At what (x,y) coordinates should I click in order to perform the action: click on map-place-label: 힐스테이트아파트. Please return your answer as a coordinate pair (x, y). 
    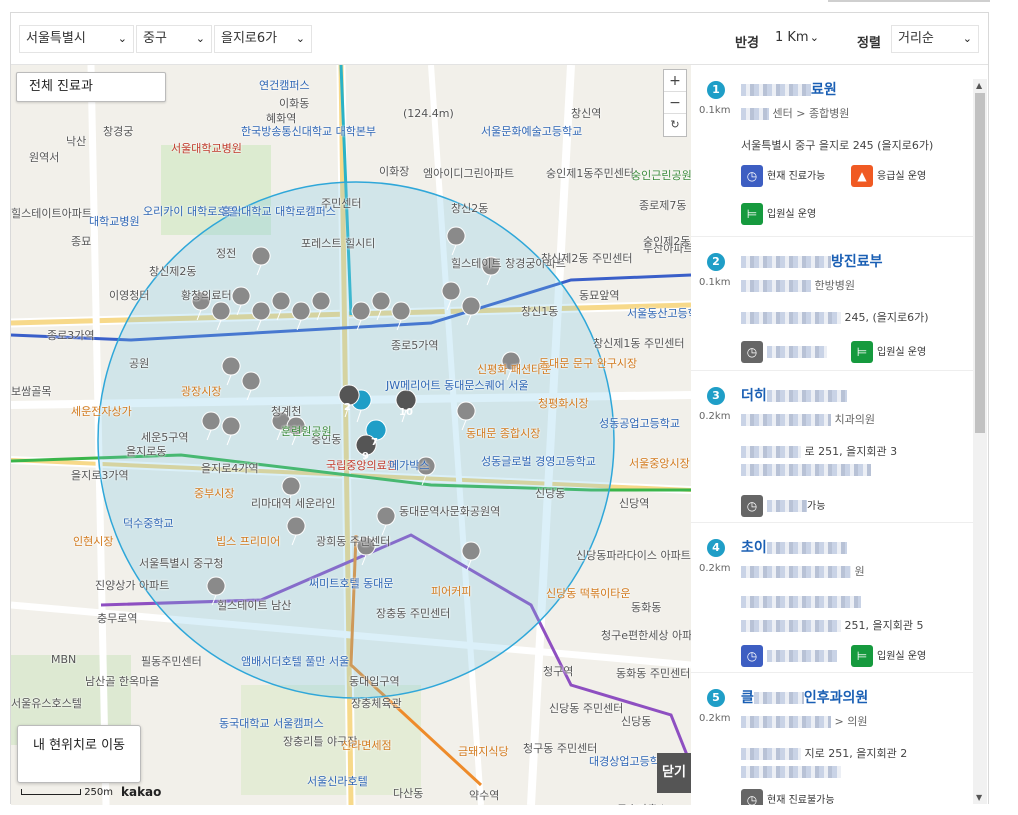
    Looking at the image, I should click on (51, 213).